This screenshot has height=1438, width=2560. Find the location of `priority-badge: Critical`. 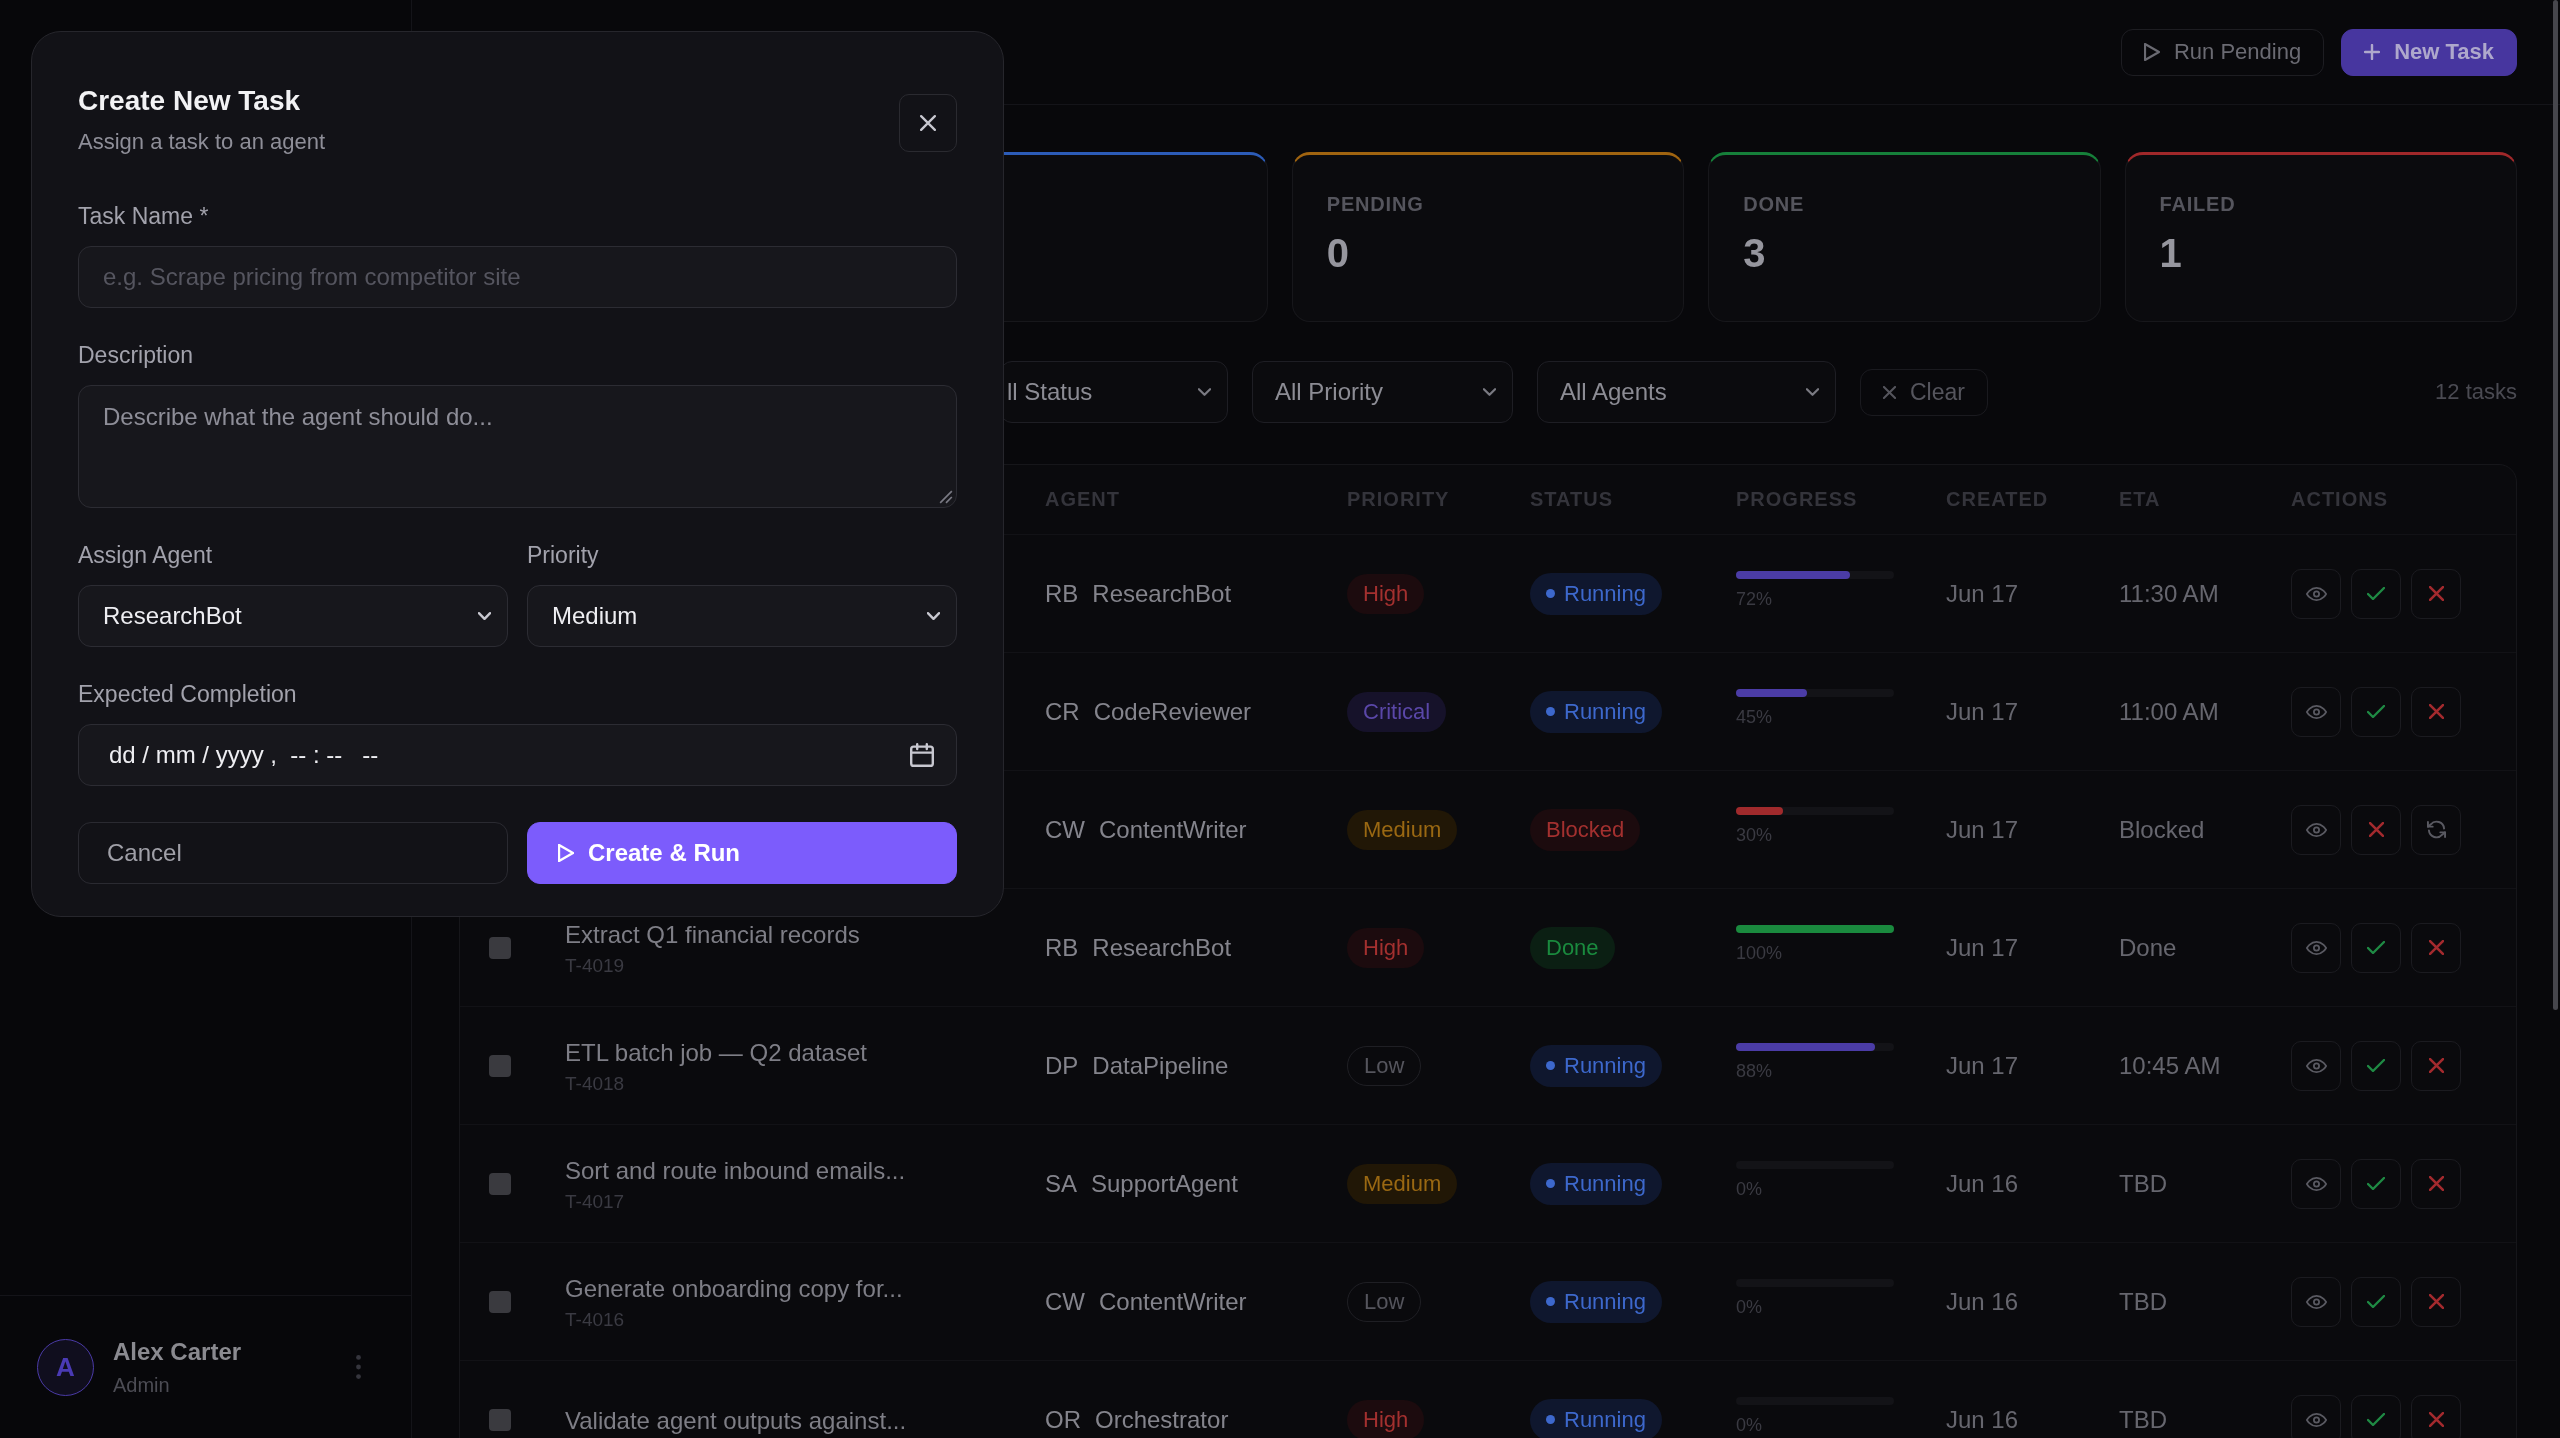

priority-badge: Critical is located at coordinates (1397, 711).